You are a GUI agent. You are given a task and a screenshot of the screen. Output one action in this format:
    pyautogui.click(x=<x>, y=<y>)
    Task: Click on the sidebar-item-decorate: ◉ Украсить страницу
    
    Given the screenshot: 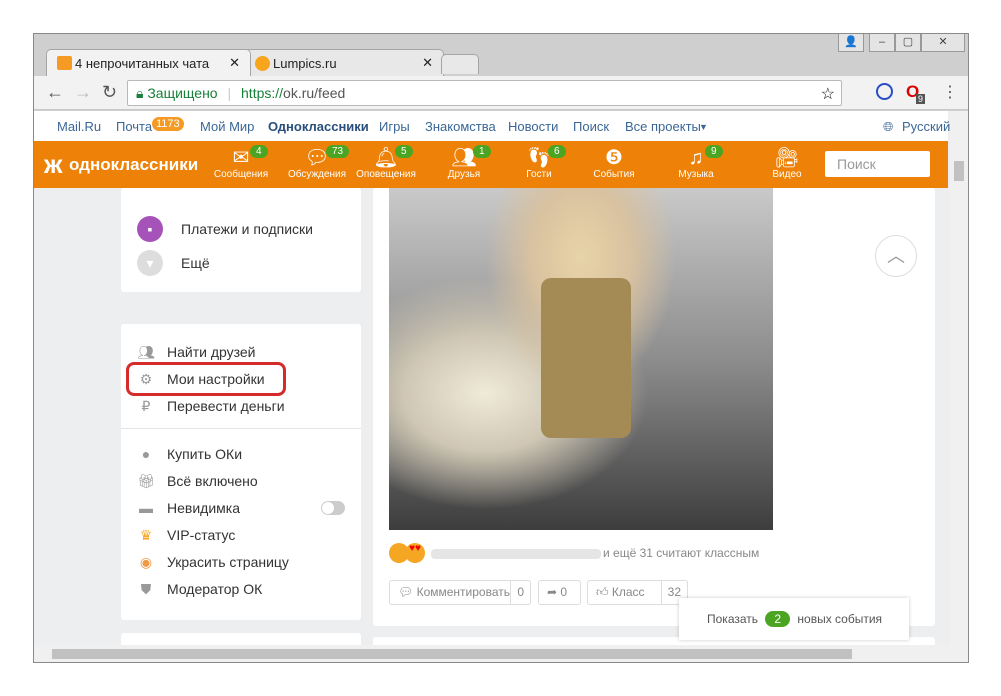 What is the action you would take?
    pyautogui.click(x=213, y=562)
    